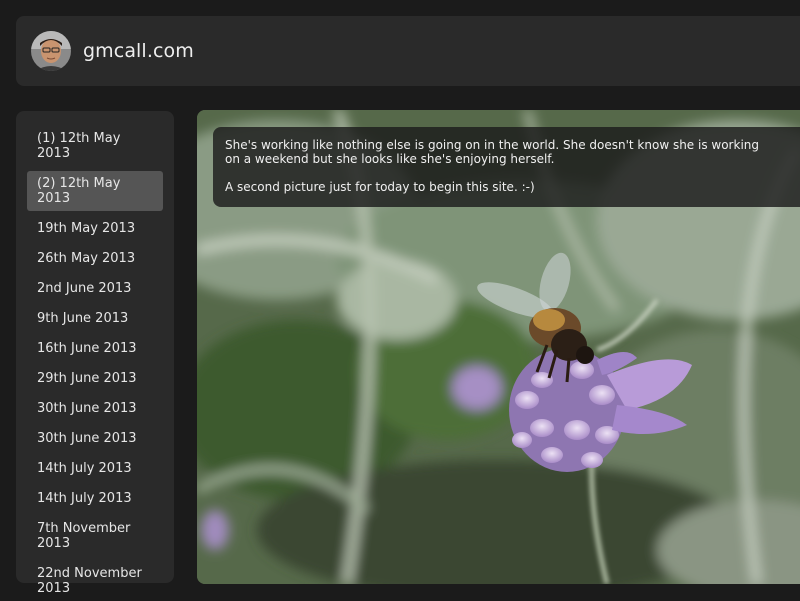  Describe the element at coordinates (95, 146) in the screenshot. I see `sidebar-item-post-date: (1) 12th May 2013` at that location.